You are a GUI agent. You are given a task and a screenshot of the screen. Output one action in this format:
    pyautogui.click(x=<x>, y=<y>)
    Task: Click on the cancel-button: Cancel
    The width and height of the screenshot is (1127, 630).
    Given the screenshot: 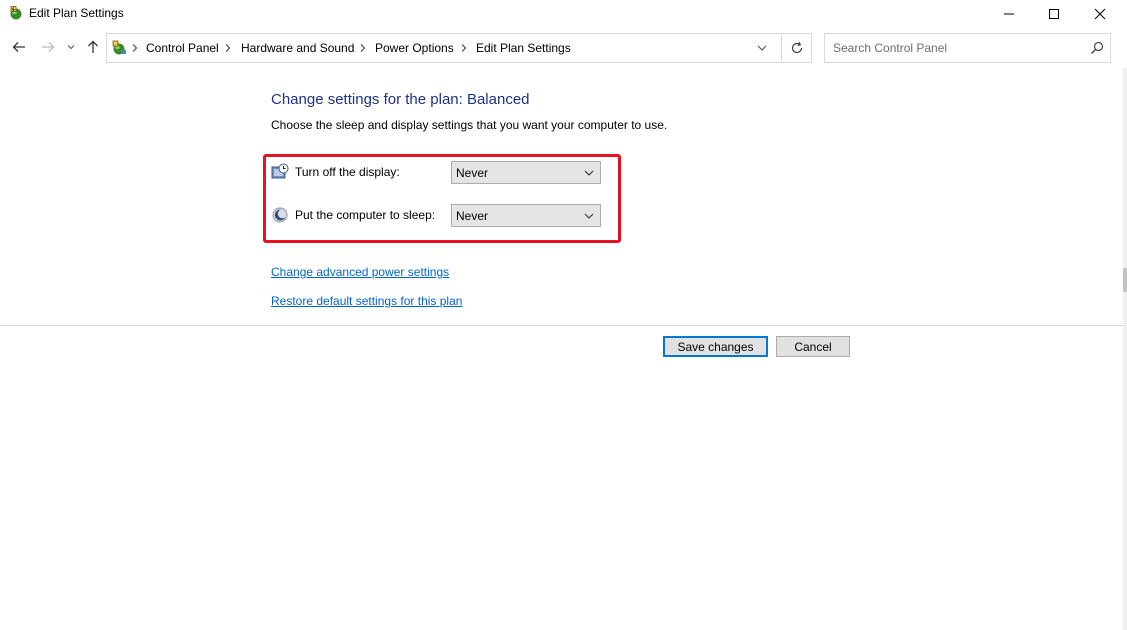 What is the action you would take?
    pyautogui.click(x=813, y=346)
    